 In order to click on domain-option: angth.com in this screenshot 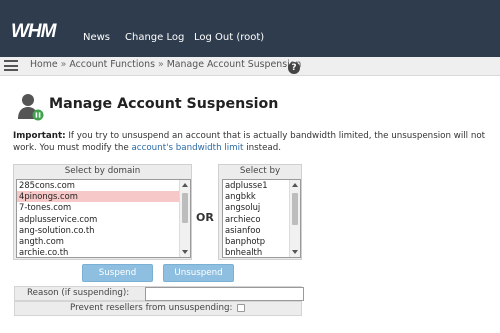, I will do `click(103, 241)`.